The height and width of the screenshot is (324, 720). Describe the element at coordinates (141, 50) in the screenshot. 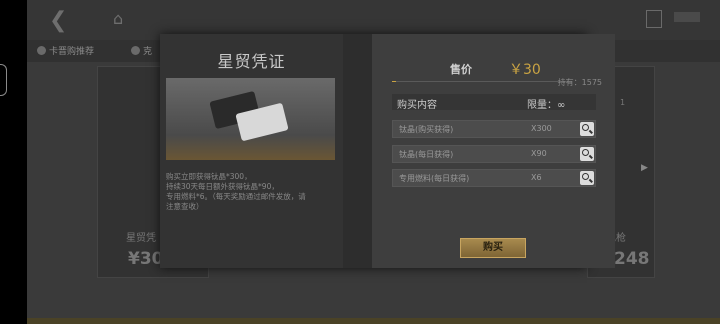

I see `tab-second: 克` at that location.